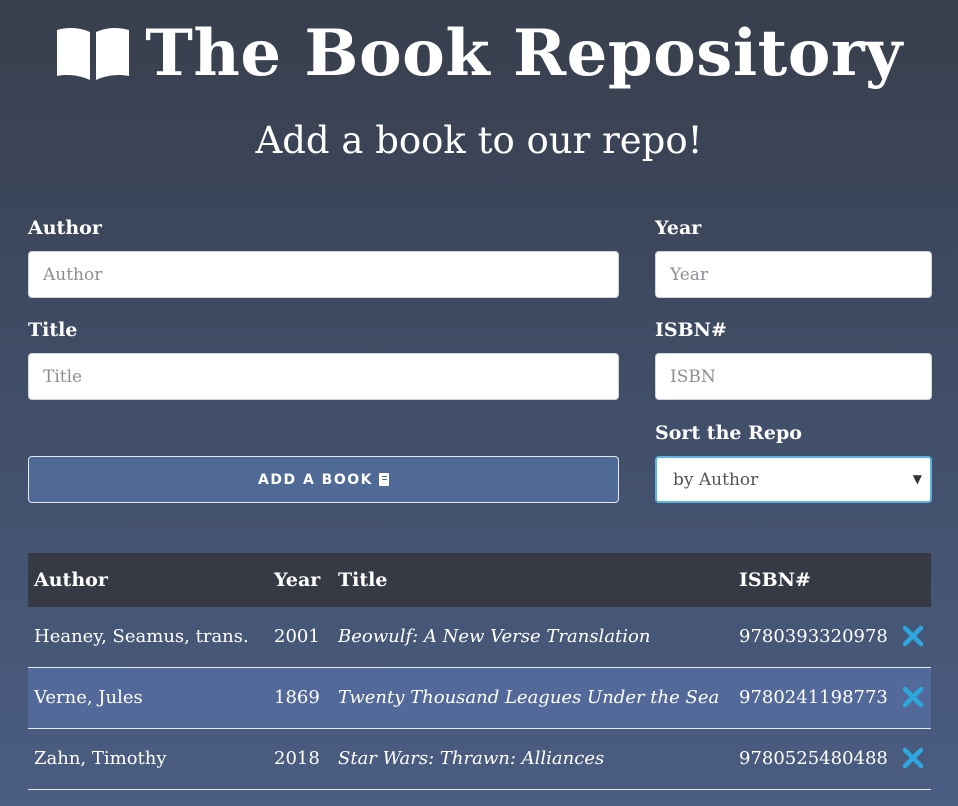 The image size is (958, 806). I want to click on sort-label: Sort the Repo, so click(728, 433).